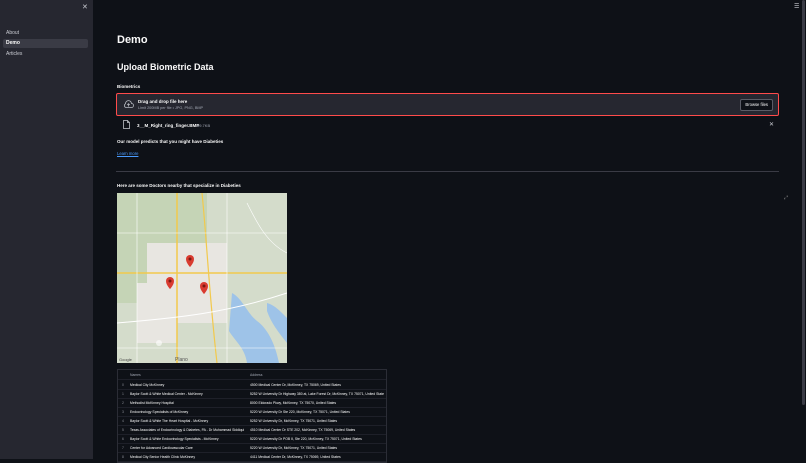  Describe the element at coordinates (126, 125) in the screenshot. I see `file-icon` at that location.